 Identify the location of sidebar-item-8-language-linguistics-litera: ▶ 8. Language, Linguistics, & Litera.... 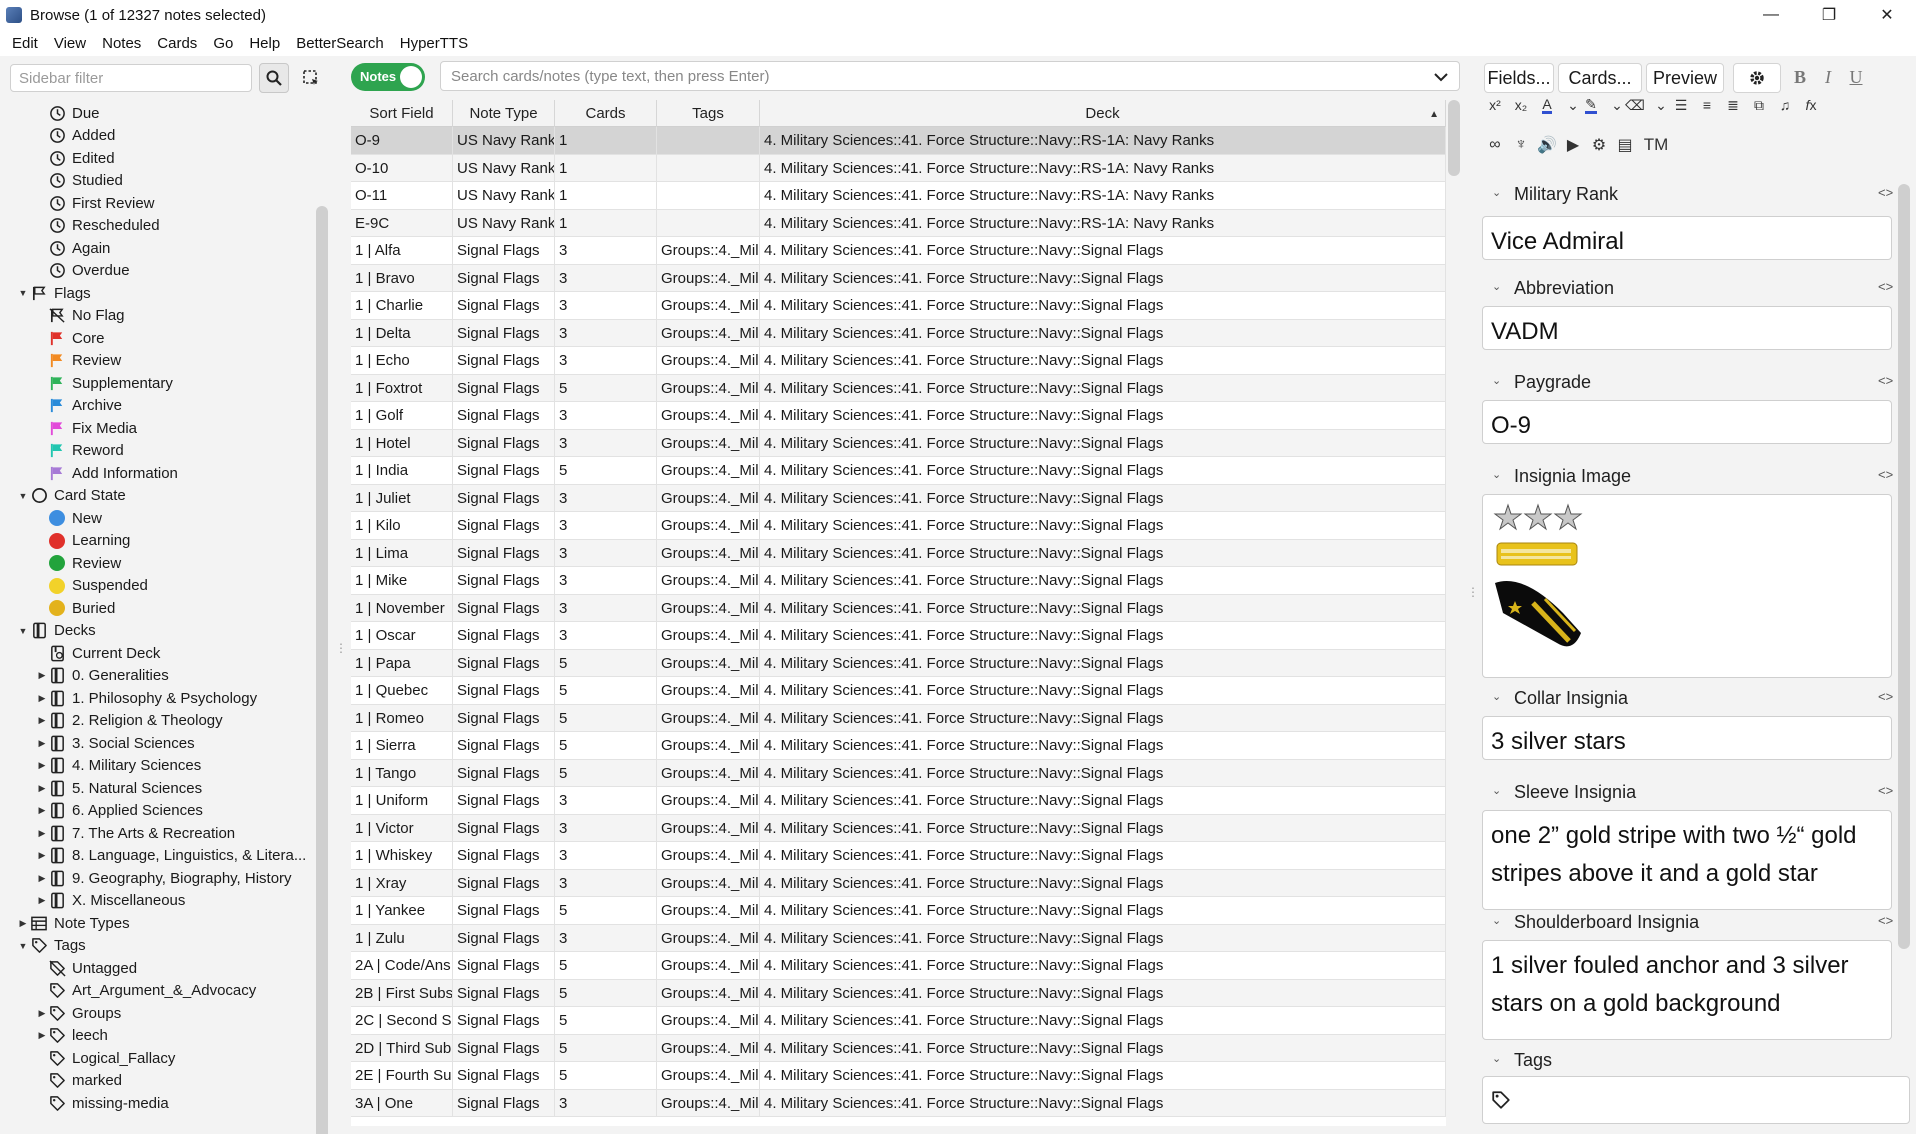
(157, 856).